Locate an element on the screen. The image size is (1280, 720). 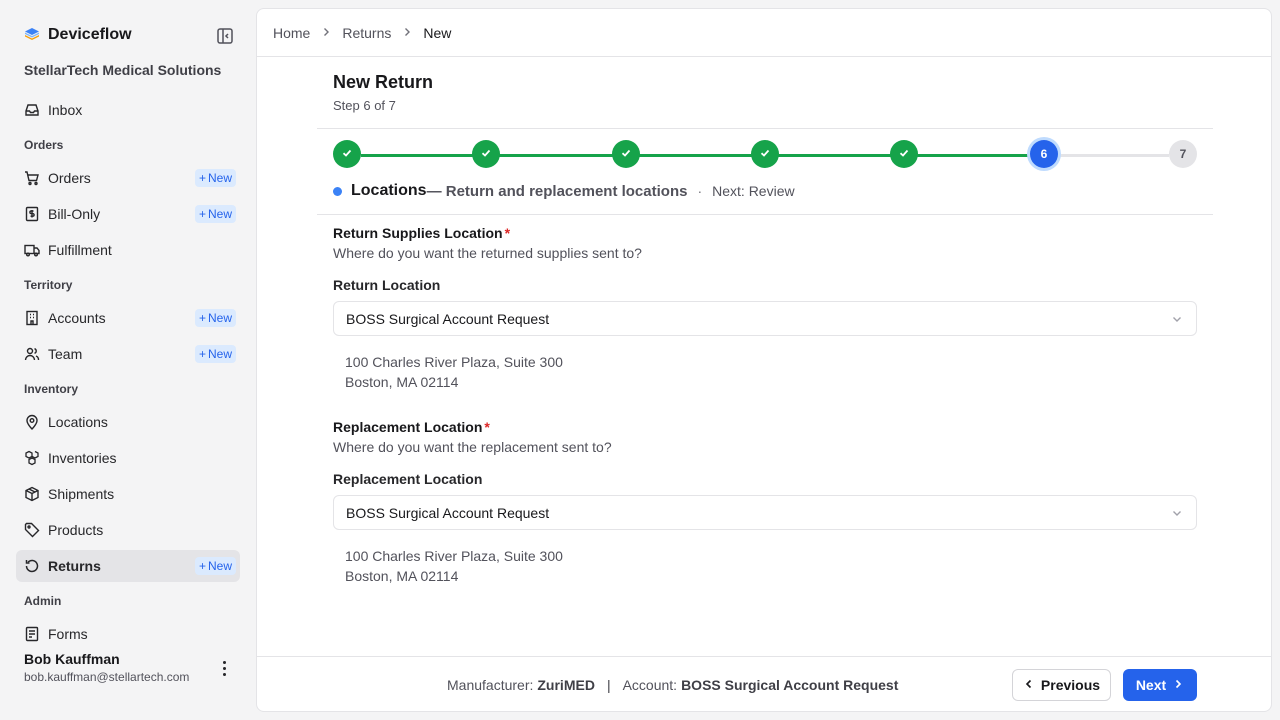
sidebar-item-label: Products is located at coordinates (76, 530).